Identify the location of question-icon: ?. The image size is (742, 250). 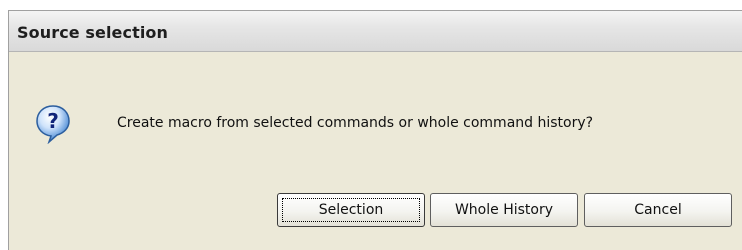
(53, 124).